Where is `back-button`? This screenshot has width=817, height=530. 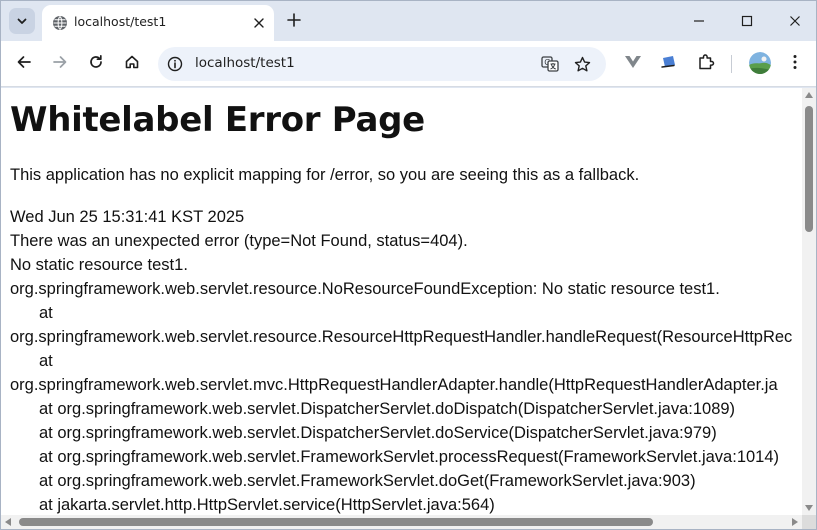
back-button is located at coordinates (24, 64).